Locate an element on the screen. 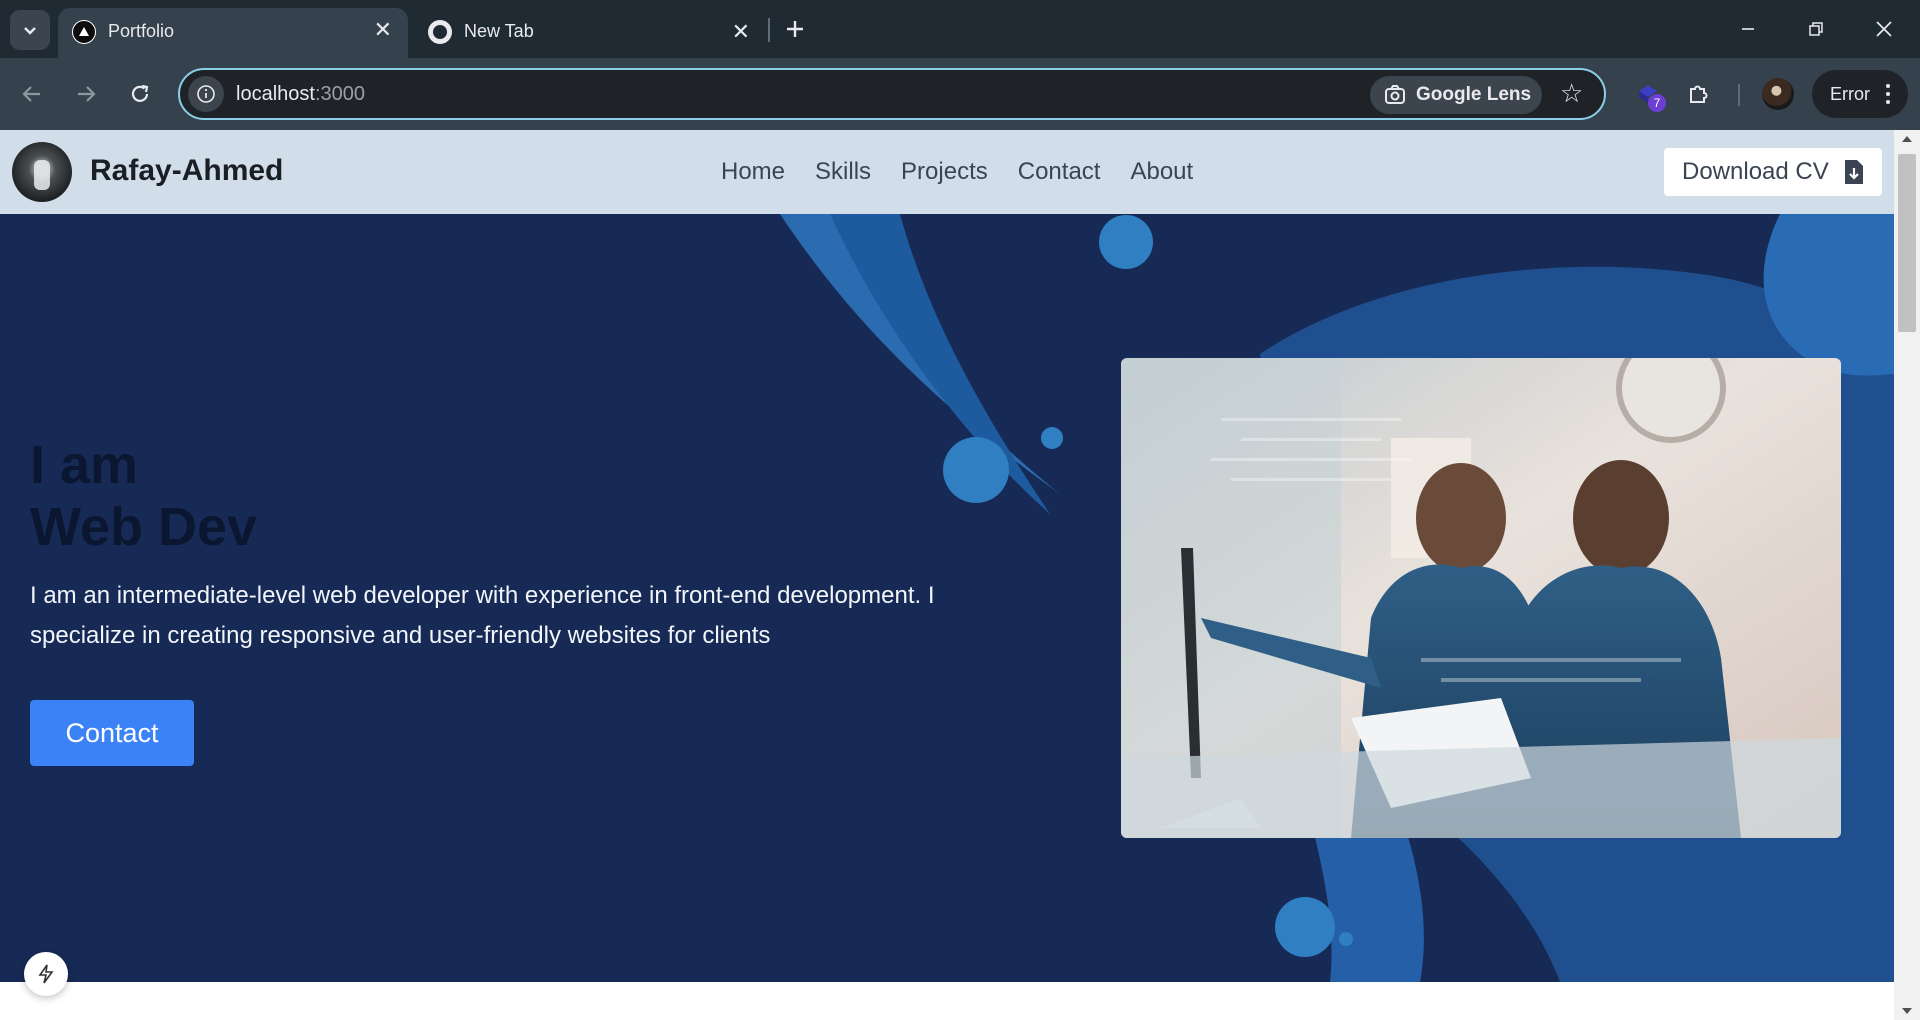  minimize-icon is located at coordinates (1748, 29).